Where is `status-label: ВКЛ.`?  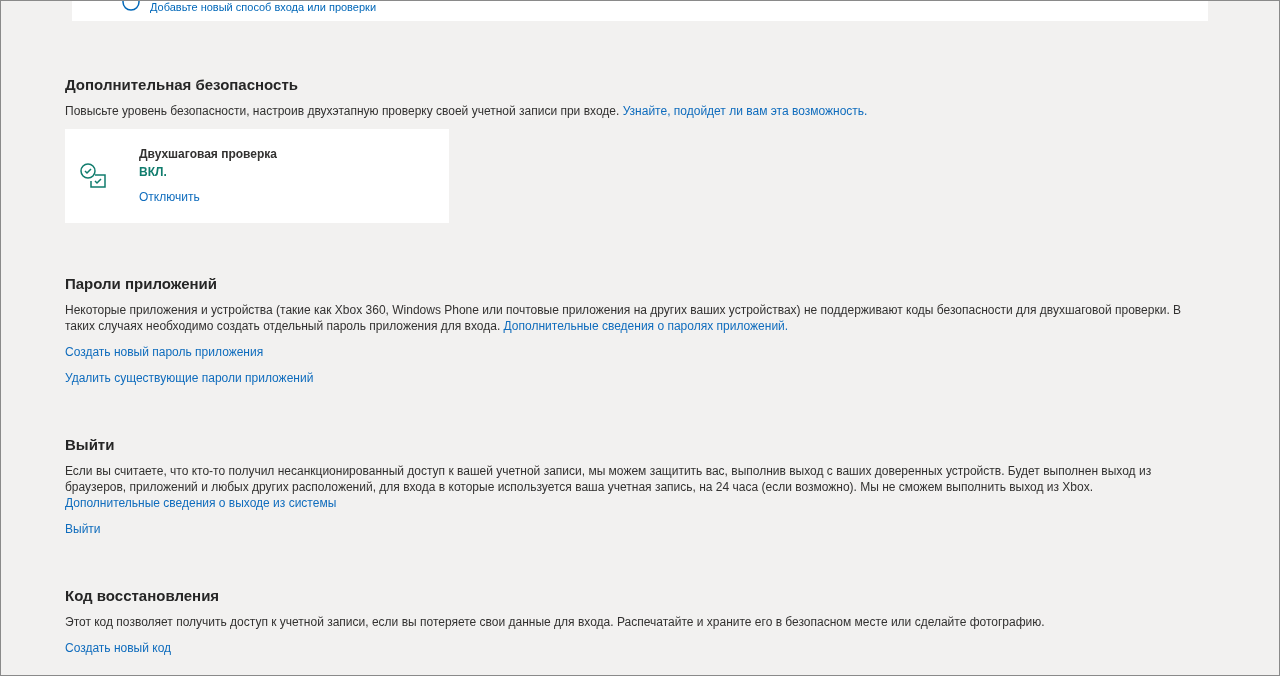 status-label: ВКЛ. is located at coordinates (153, 172).